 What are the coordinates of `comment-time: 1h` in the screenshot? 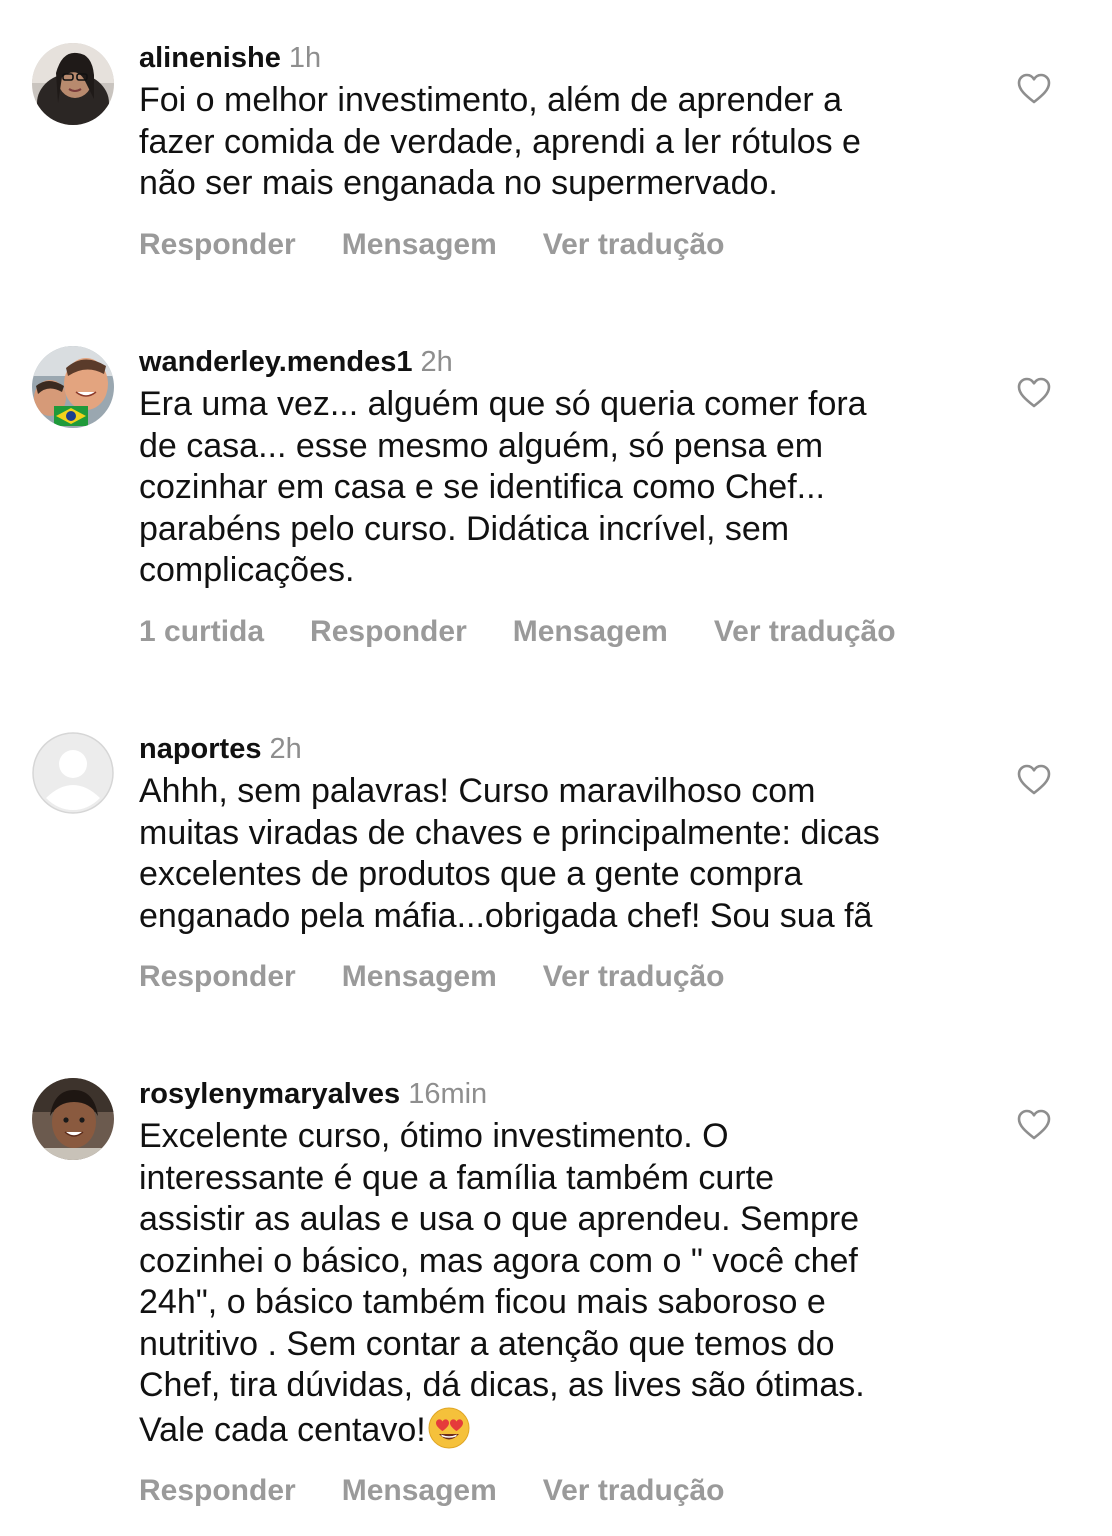 It's located at (305, 58).